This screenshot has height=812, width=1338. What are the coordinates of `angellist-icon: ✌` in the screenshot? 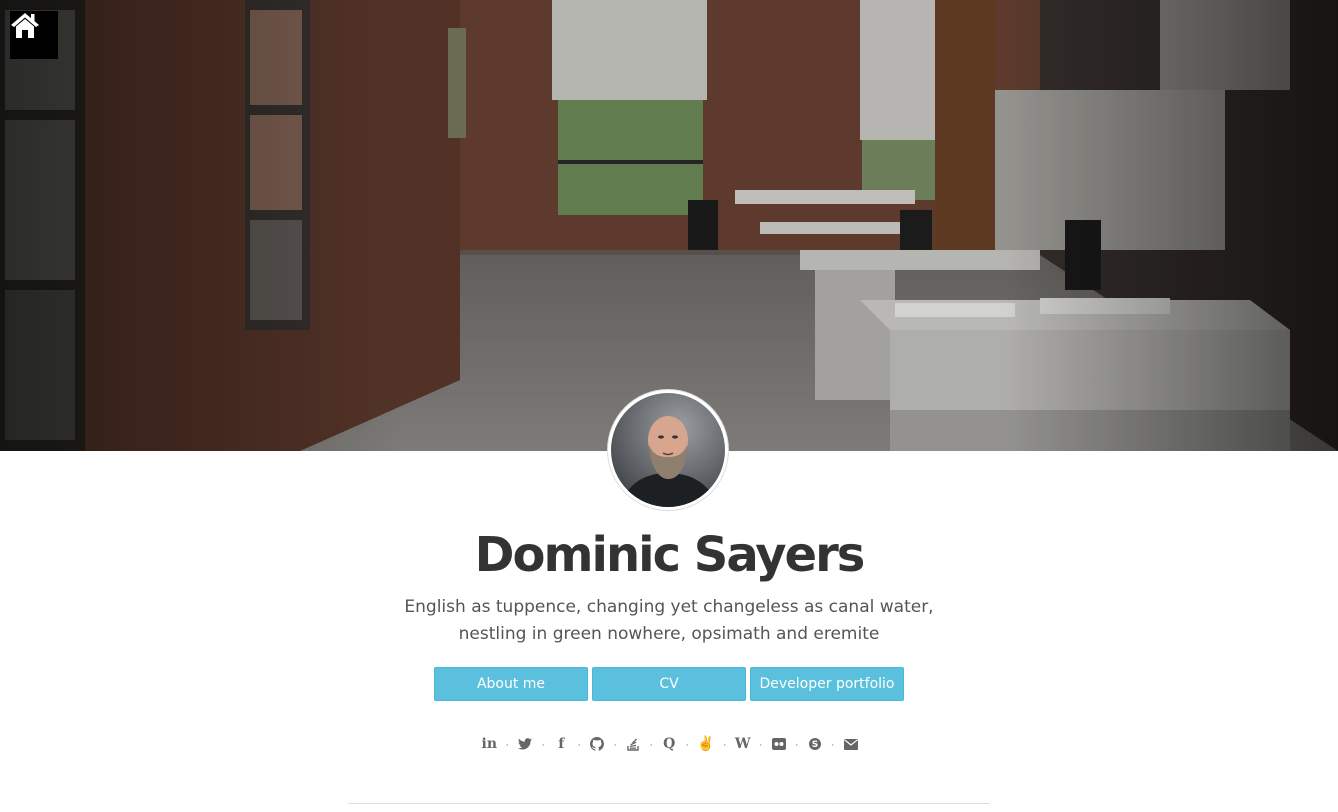 It's located at (705, 744).